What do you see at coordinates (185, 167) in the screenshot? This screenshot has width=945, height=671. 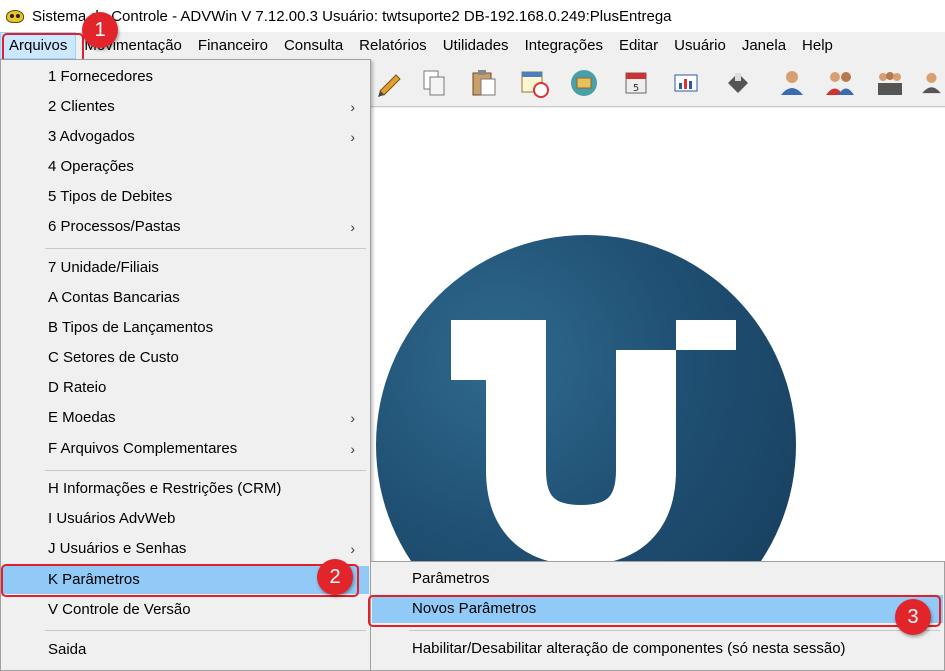 I see `menu-item-operacoes: 4 Operações` at bounding box center [185, 167].